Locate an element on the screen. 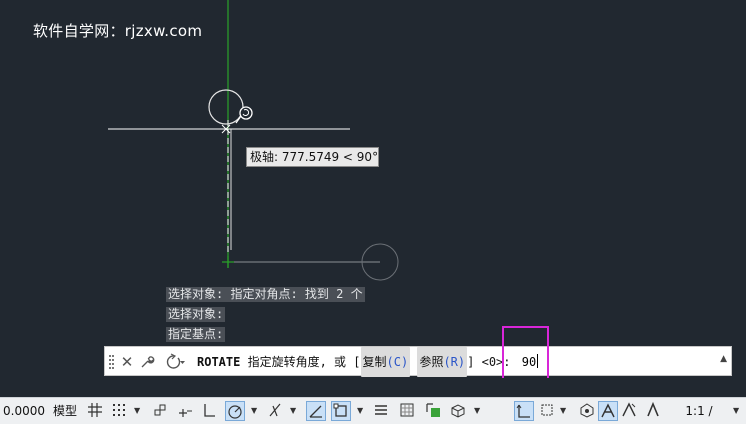 Image resolution: width=746 pixels, height=424 pixels. polar-dropdown-icon: ▼ is located at coordinates (254, 411).